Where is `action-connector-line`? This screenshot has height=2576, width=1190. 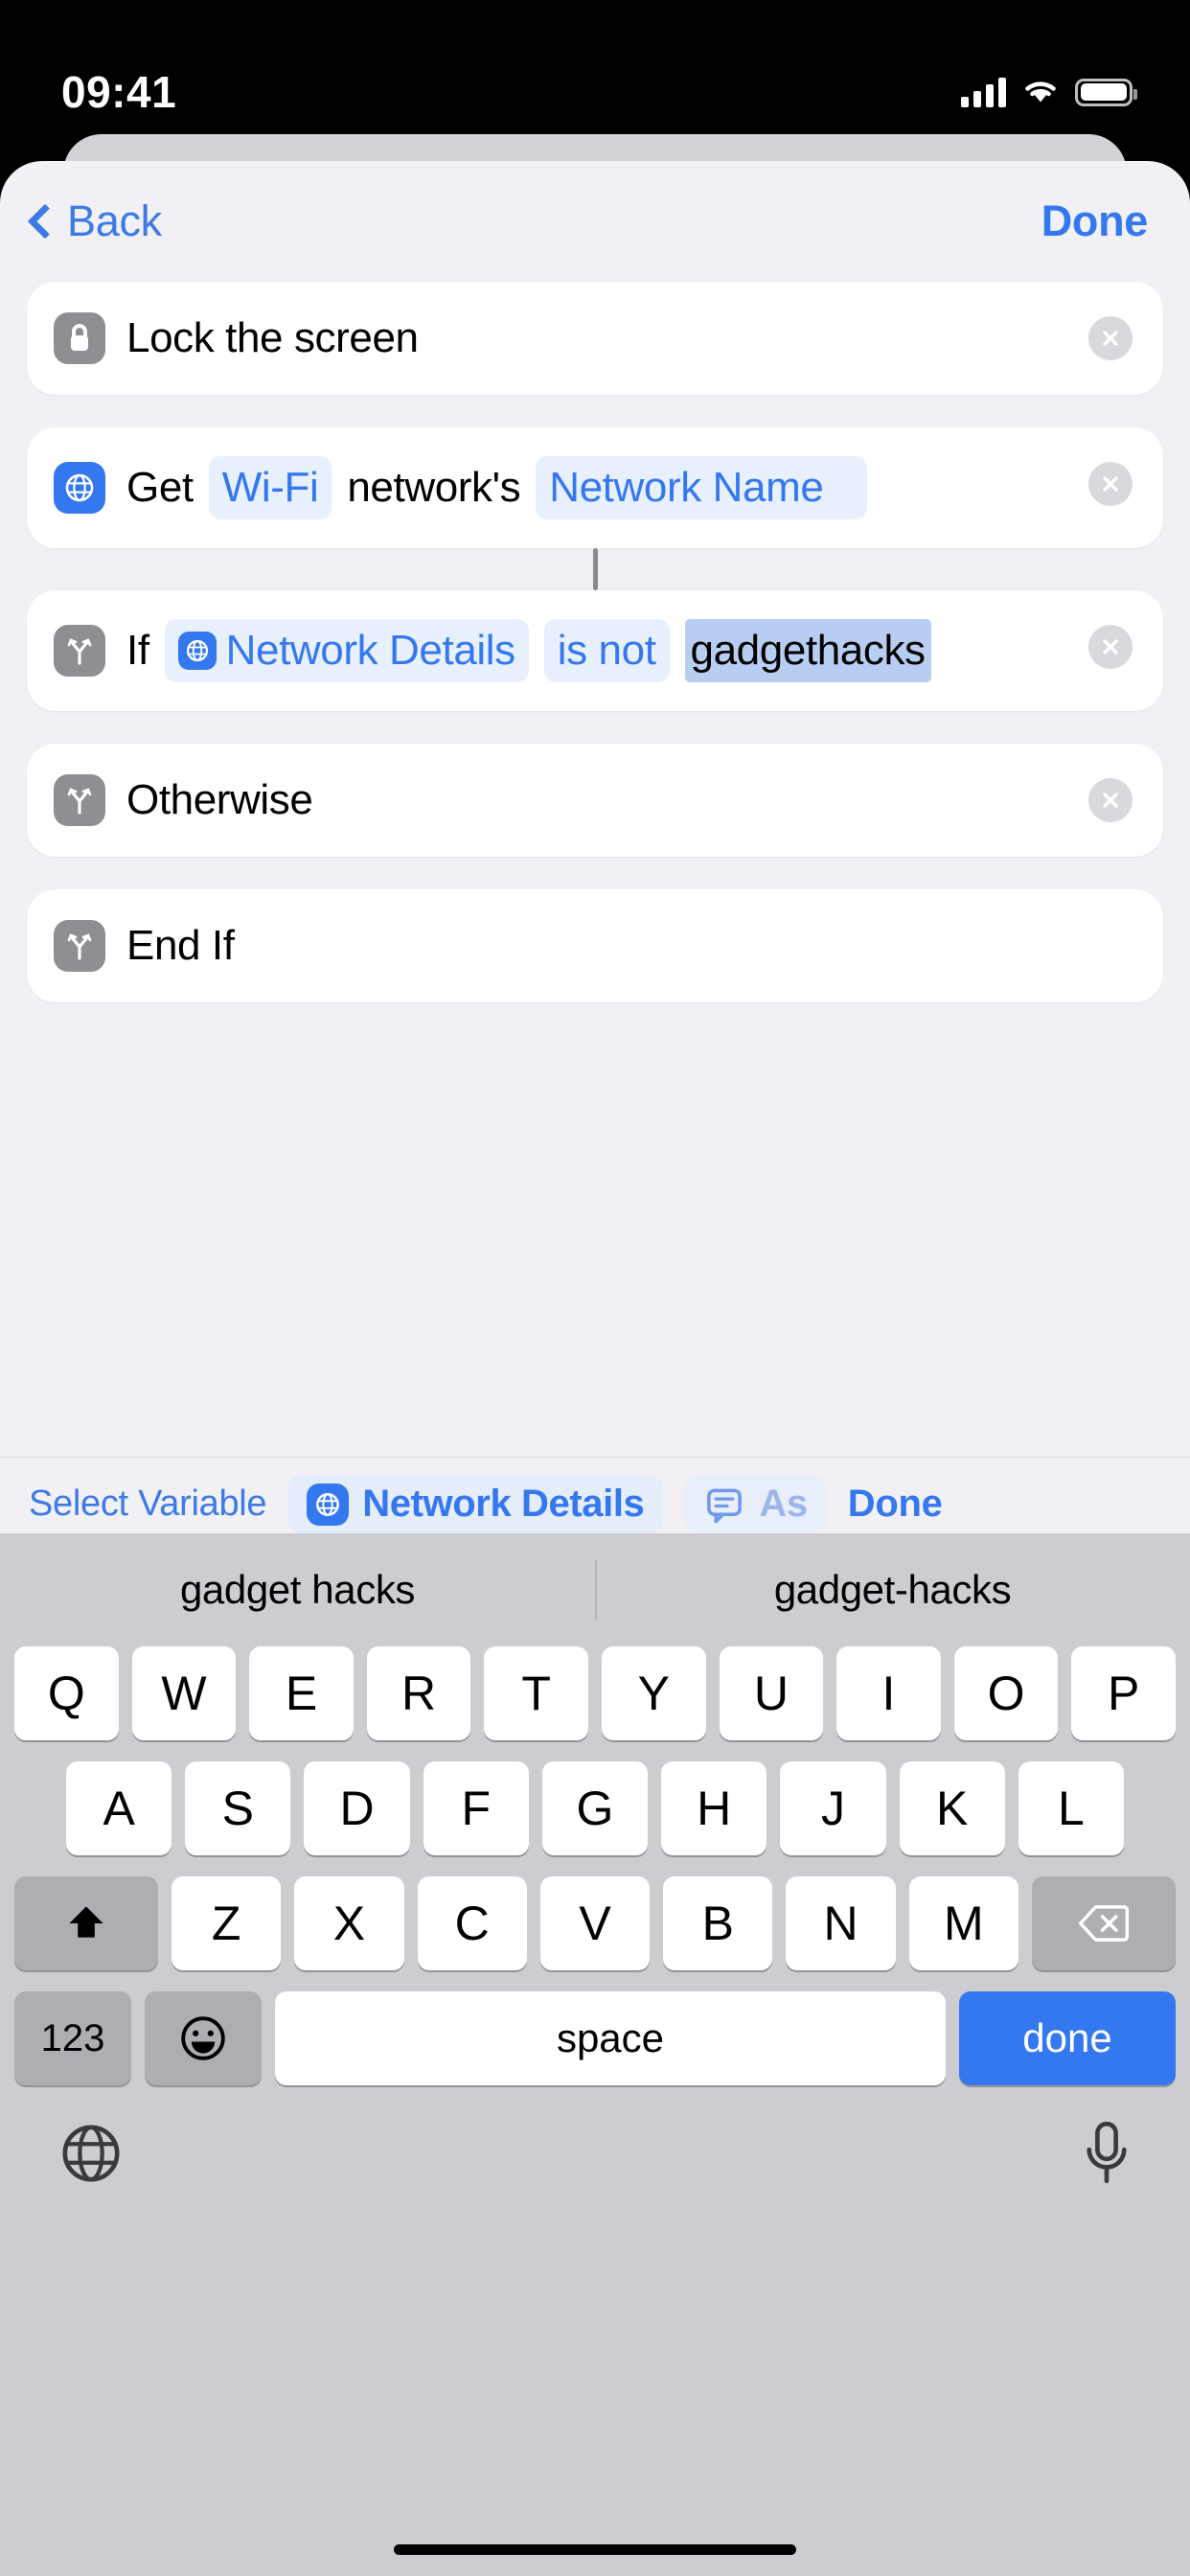
action-connector-line is located at coordinates (595, 569).